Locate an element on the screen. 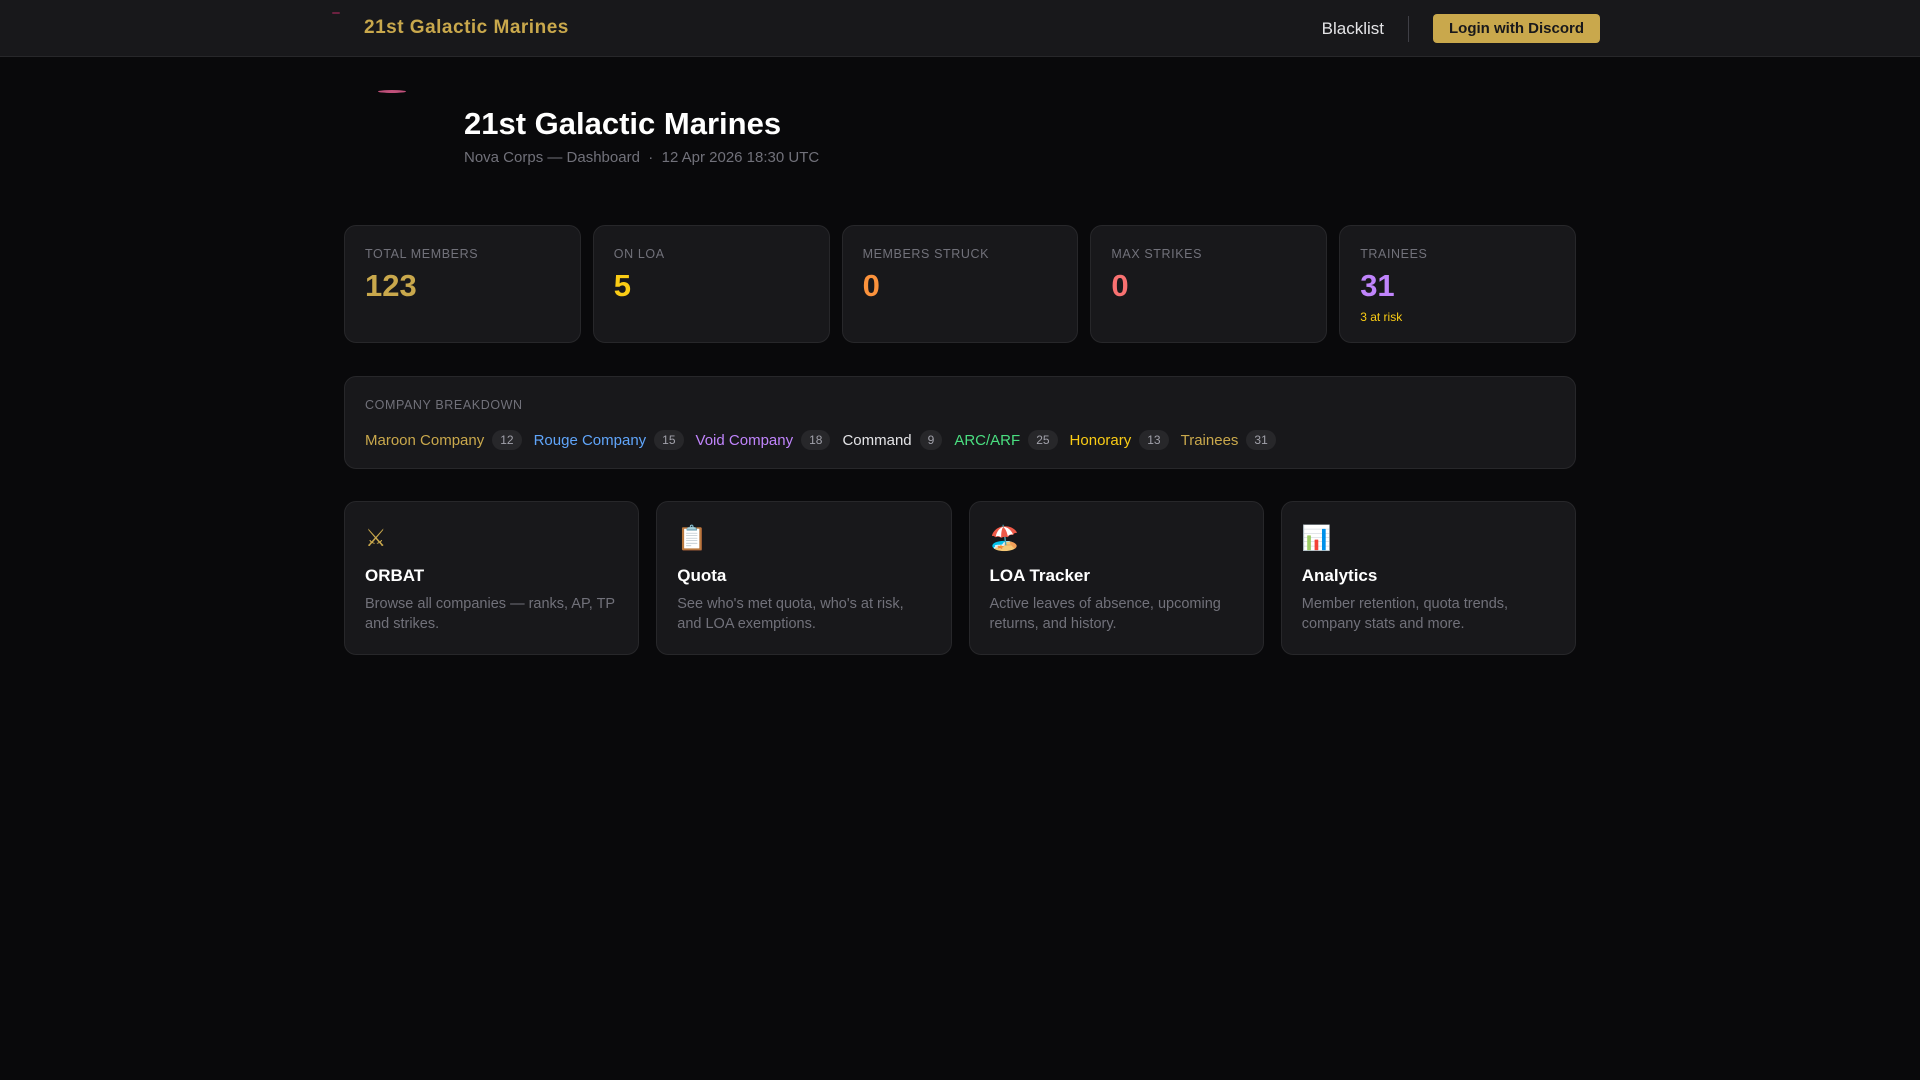 This screenshot has width=1920, height=1080. stat-value: 123 is located at coordinates (391, 285).